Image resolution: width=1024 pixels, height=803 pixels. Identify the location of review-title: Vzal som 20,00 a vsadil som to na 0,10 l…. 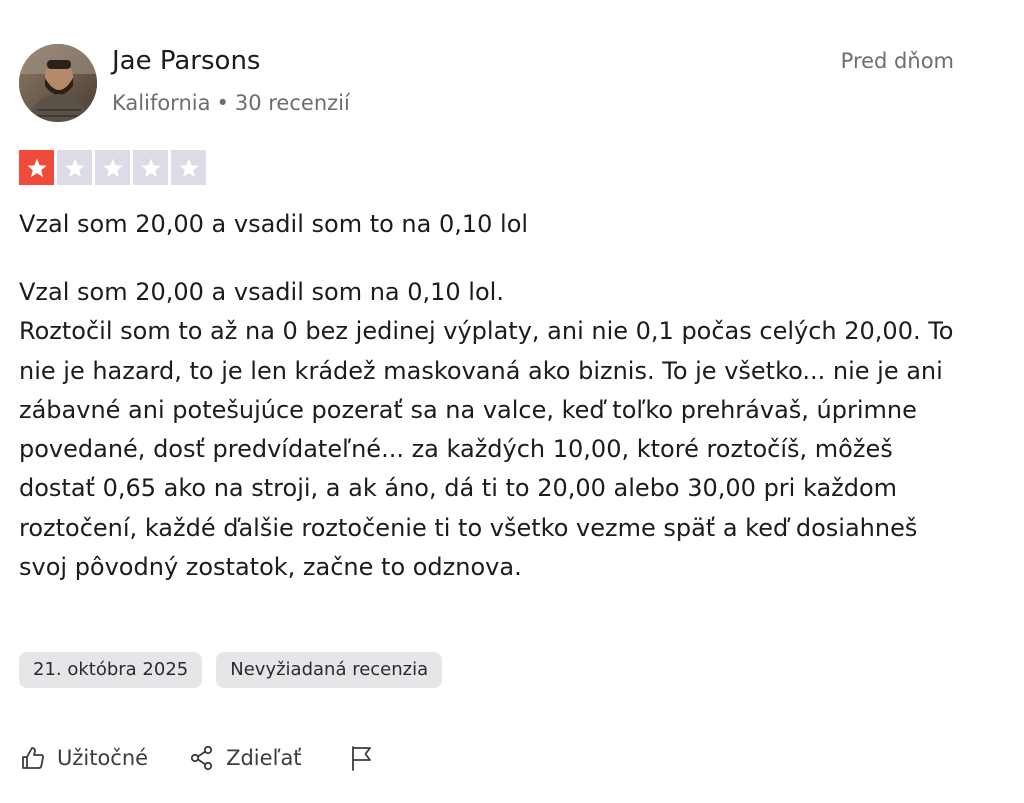
(499, 224).